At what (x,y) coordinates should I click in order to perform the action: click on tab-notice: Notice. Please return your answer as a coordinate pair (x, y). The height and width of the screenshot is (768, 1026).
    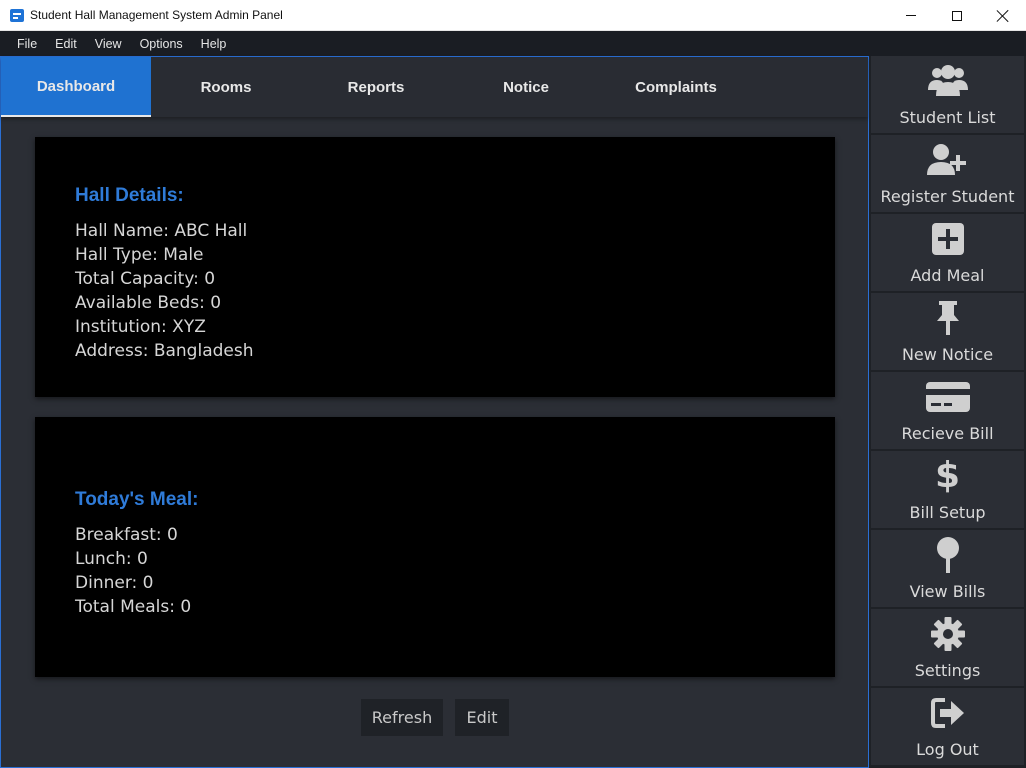
    Looking at the image, I should click on (526, 87).